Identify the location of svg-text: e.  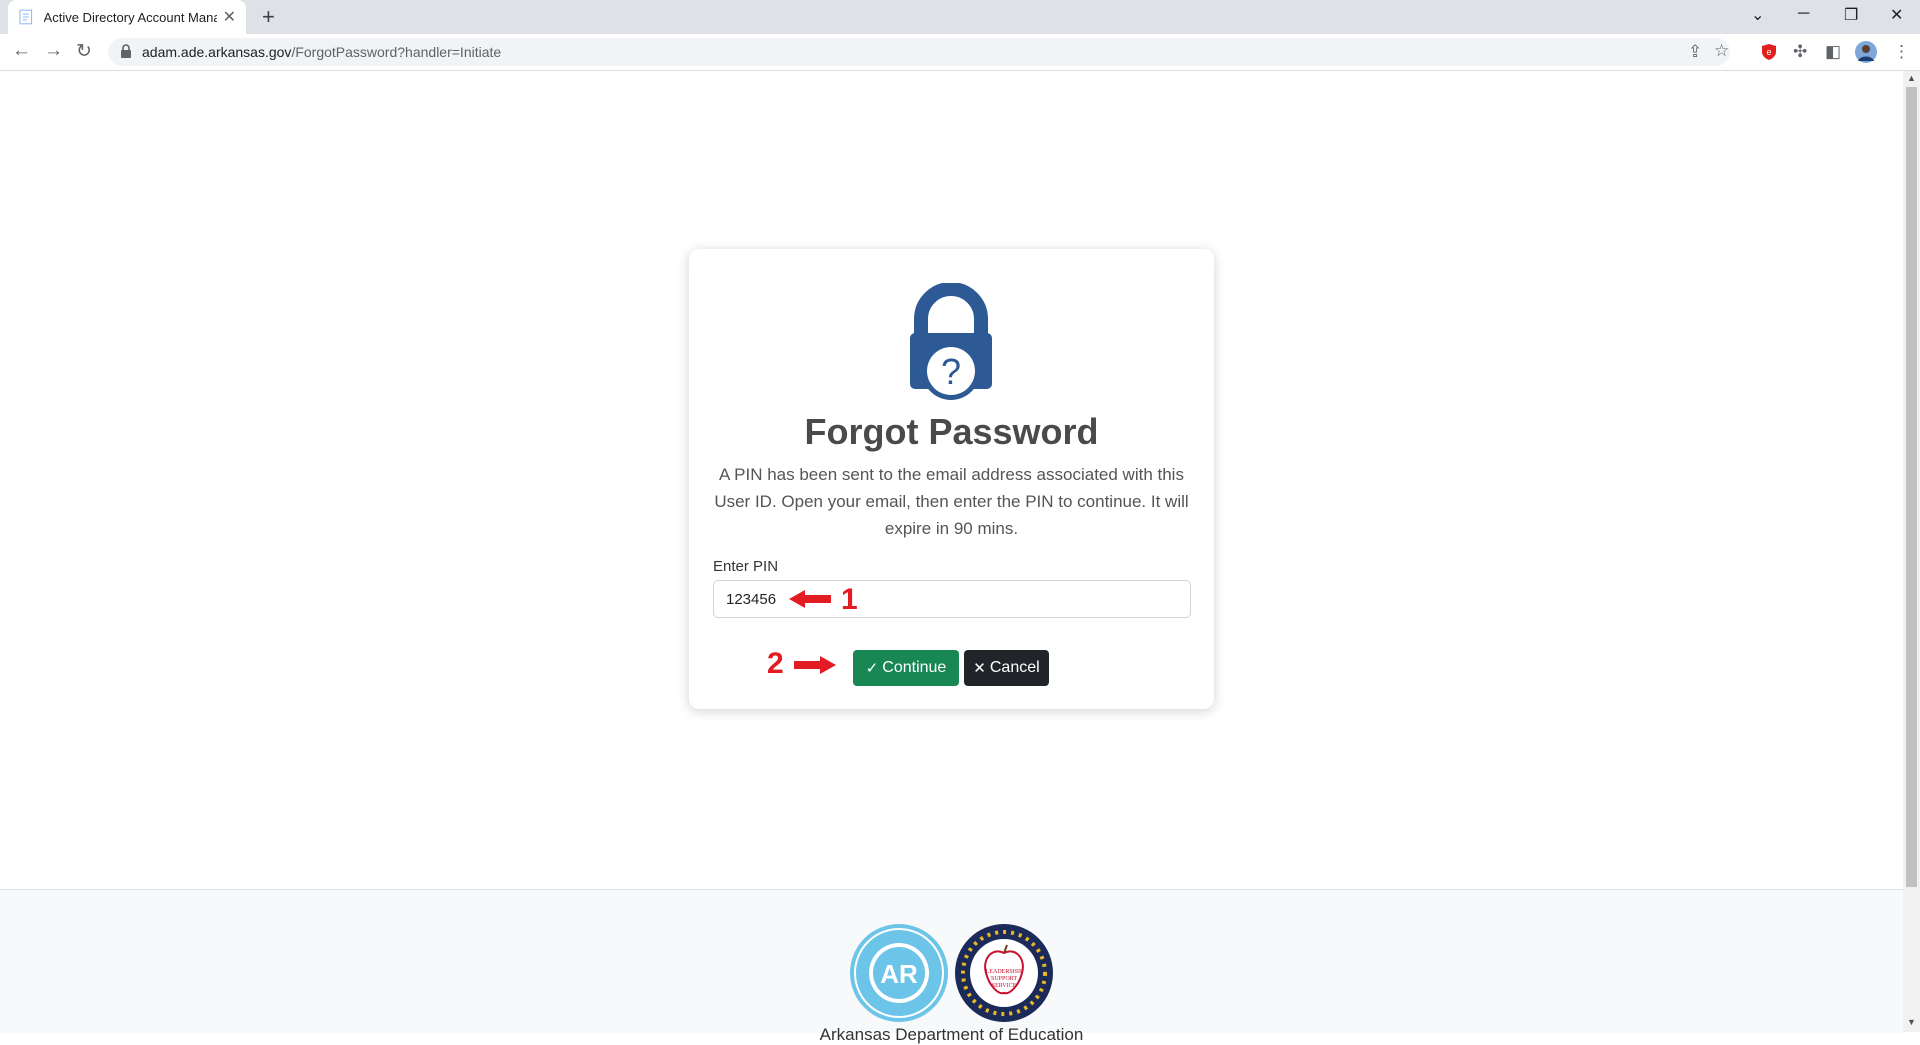
(1768, 52).